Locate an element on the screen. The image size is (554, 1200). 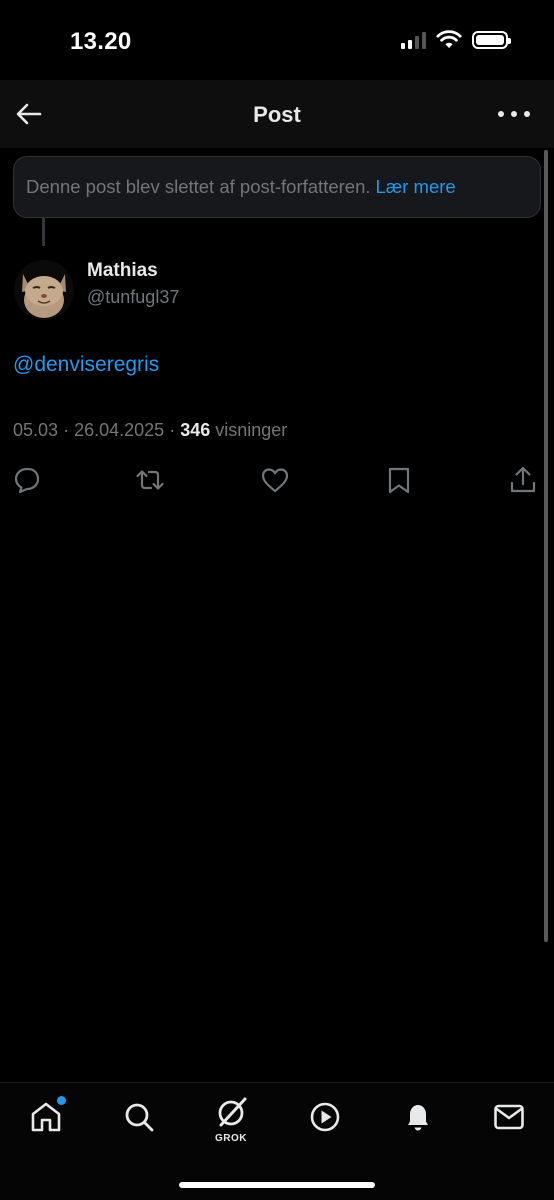
search-icon is located at coordinates (139, 1117).